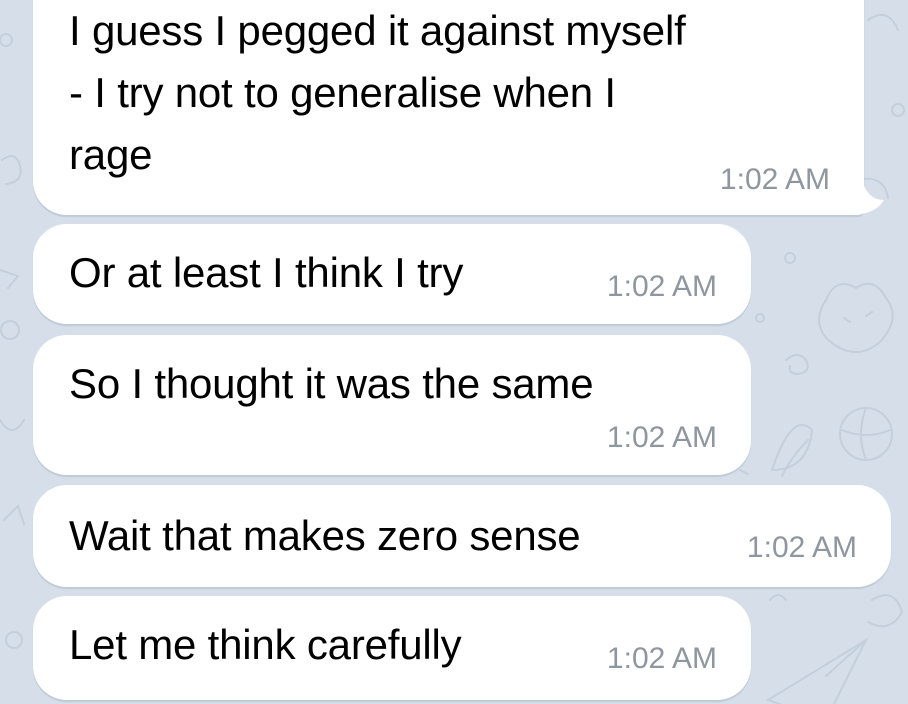  Describe the element at coordinates (331, 383) in the screenshot. I see `message-text: So I thought it was the same` at that location.